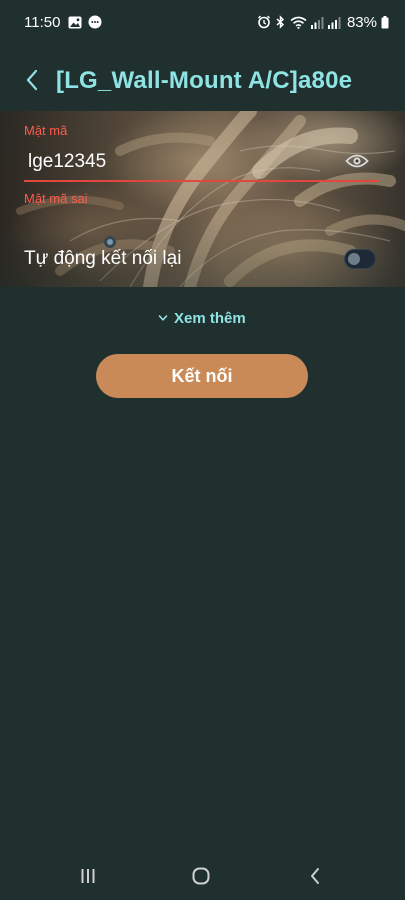 The image size is (405, 900). I want to click on connect-label: Kết nối, so click(202, 375).